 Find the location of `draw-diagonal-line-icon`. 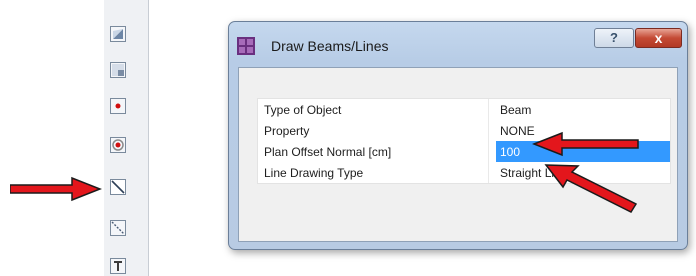

draw-diagonal-line-icon is located at coordinates (118, 228).